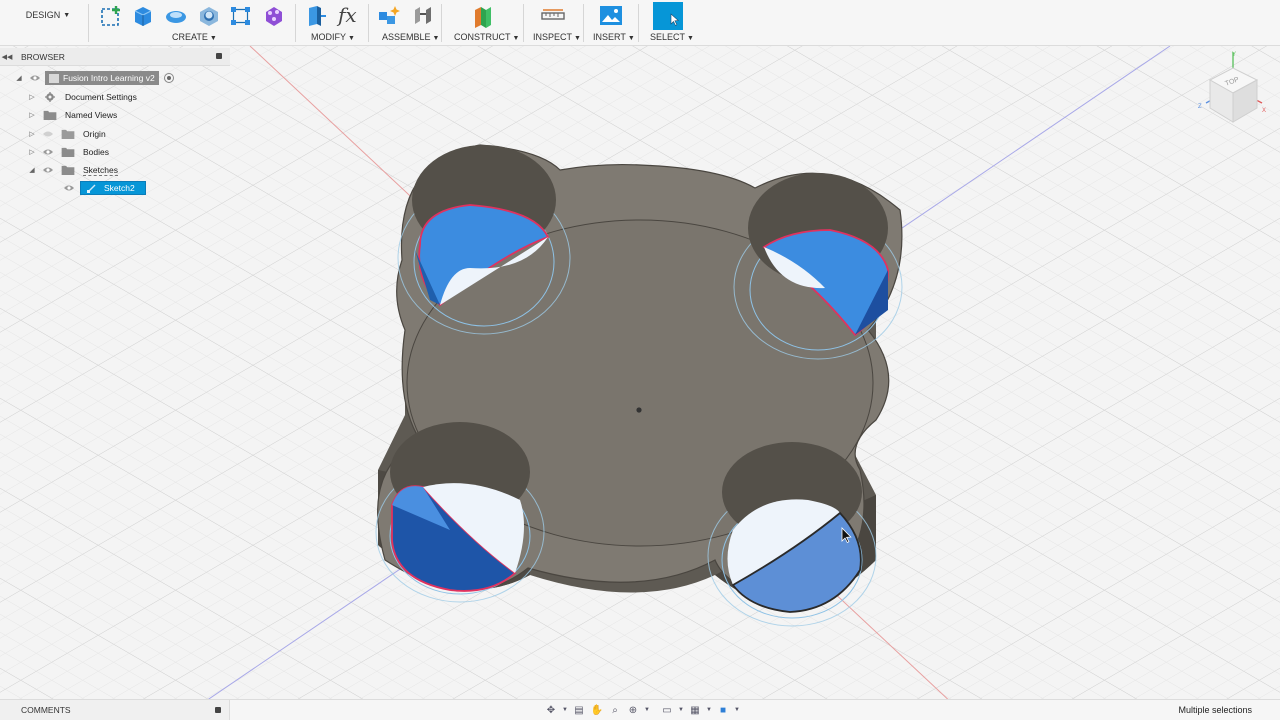 The width and height of the screenshot is (1280, 720). Describe the element at coordinates (557, 37) in the screenshot. I see `inspect-menu: INSPECT ▼` at that location.